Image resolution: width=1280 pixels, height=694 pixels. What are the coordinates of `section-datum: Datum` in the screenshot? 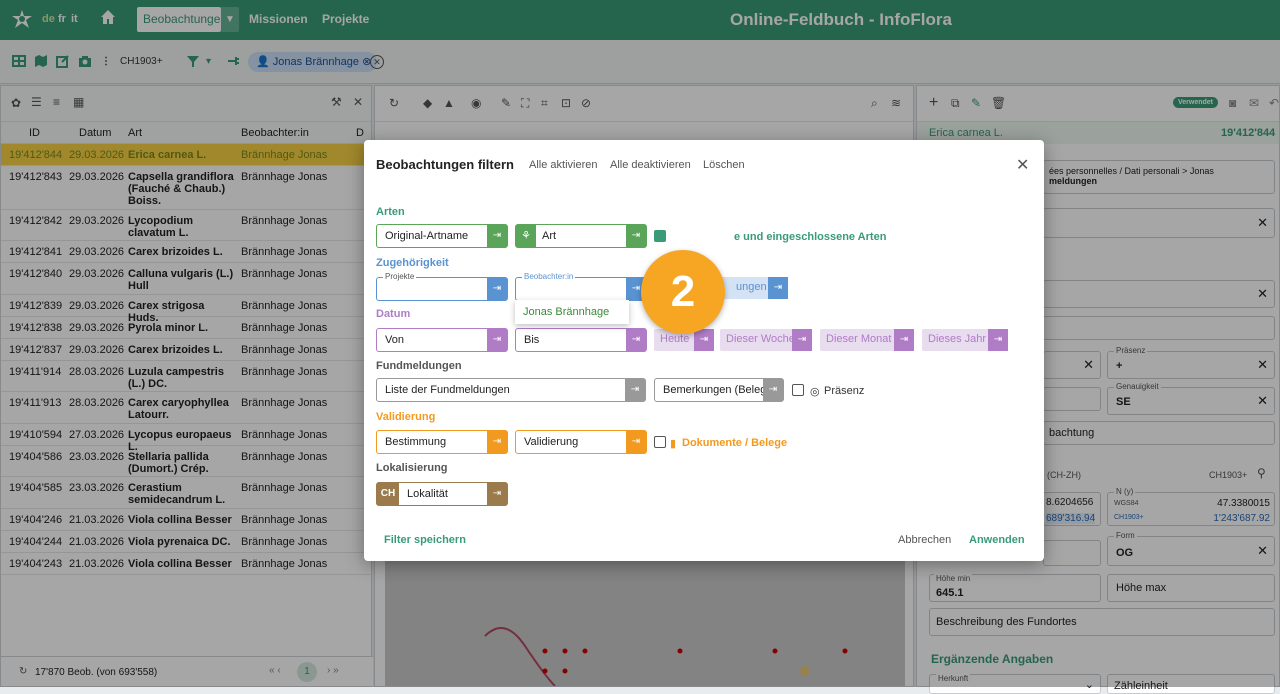 It's located at (393, 314).